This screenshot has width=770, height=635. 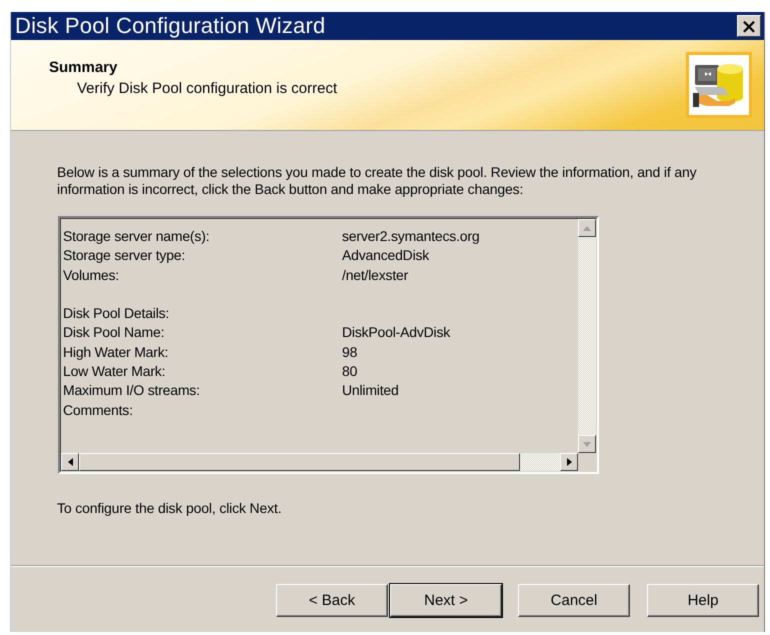 What do you see at coordinates (169, 508) in the screenshot?
I see `next-hint-text: To configure the disk pool, click Next.` at bounding box center [169, 508].